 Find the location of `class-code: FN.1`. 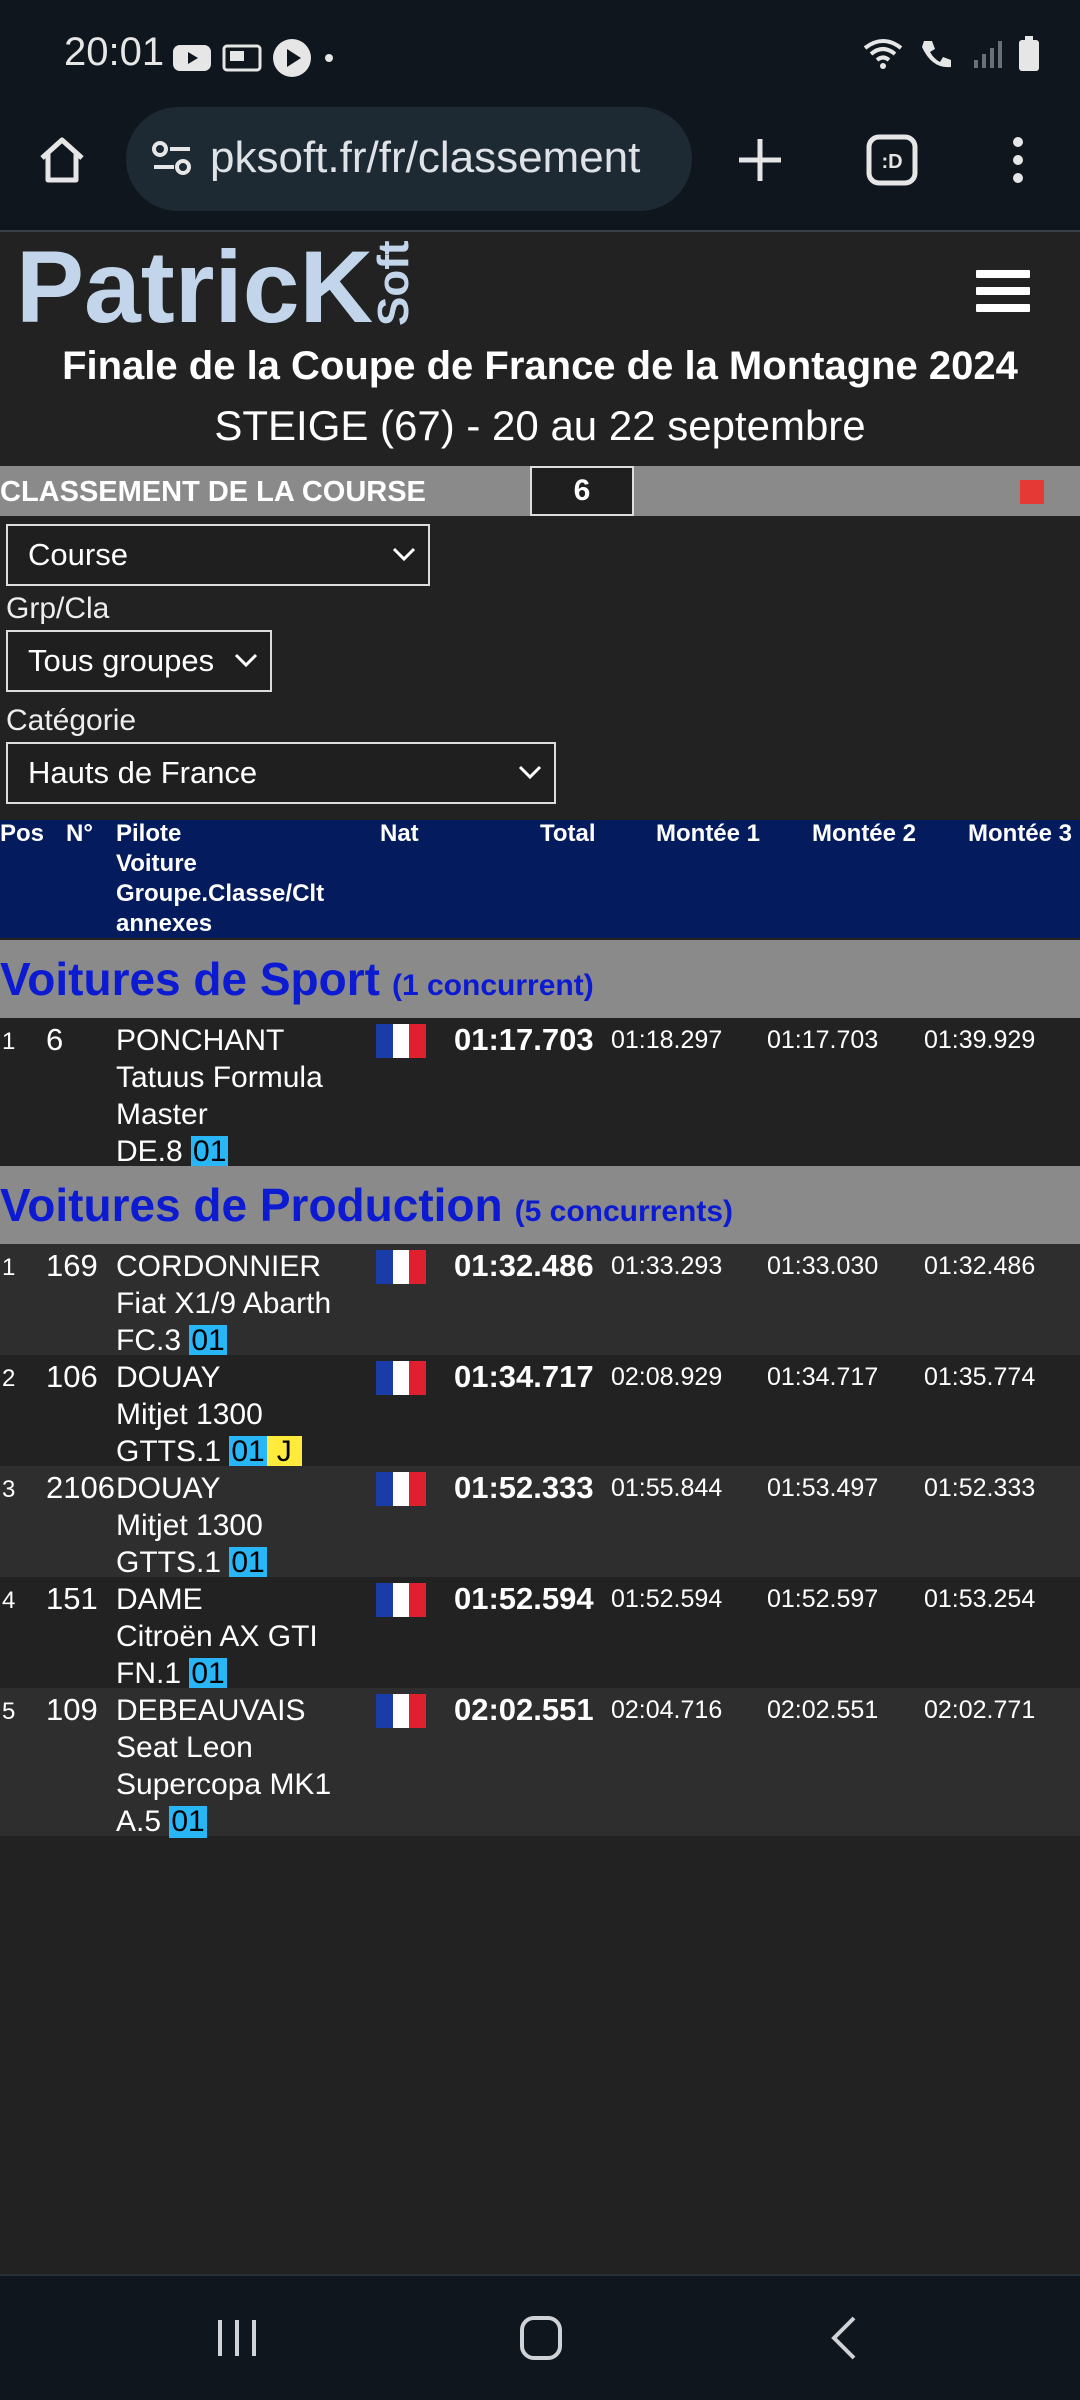

class-code: FN.1 is located at coordinates (149, 1673).